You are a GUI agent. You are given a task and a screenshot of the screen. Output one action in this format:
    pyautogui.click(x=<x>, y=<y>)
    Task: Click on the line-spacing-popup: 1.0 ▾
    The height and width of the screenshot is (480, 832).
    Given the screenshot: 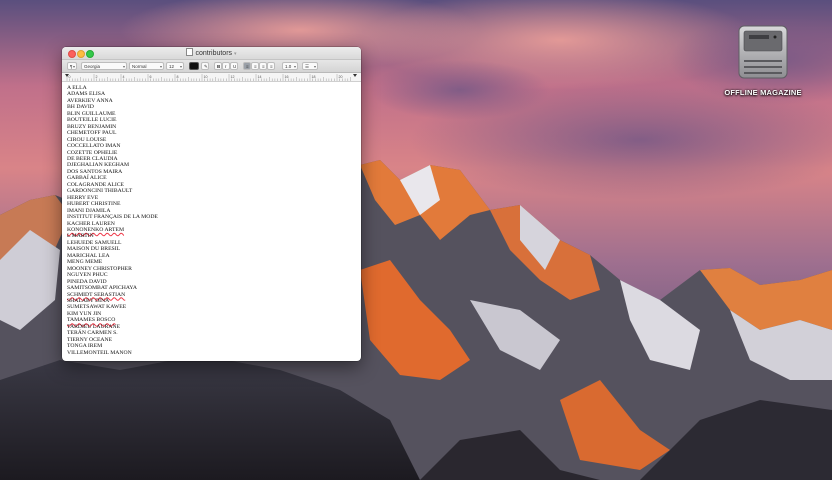 What is the action you would take?
    pyautogui.click(x=290, y=66)
    